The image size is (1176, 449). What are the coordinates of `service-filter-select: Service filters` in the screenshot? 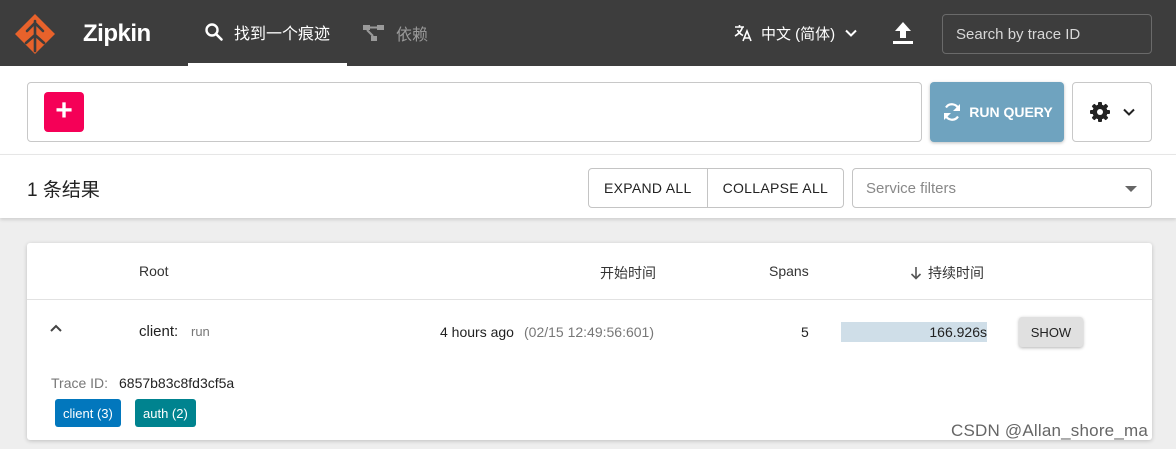 It's located at (1002, 188).